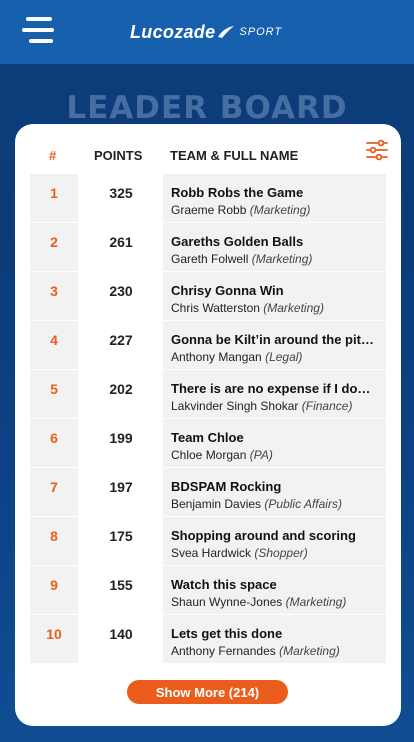 Image resolution: width=414 pixels, height=742 pixels. What do you see at coordinates (235, 406) in the screenshot?
I see `player-name: Lakvinder Singh Shokar` at bounding box center [235, 406].